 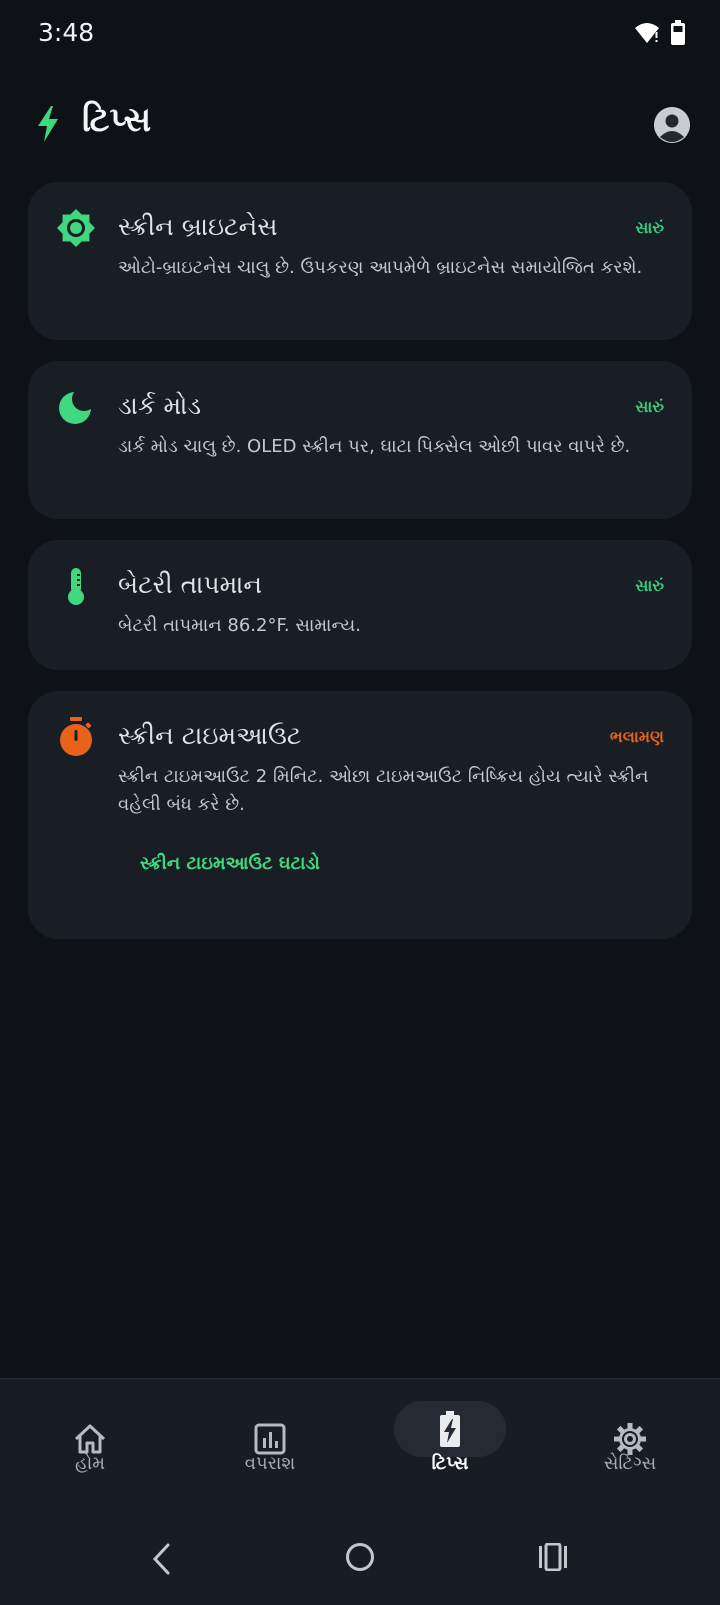 I want to click on nav-label: ટિપ્સ, so click(x=450, y=1463).